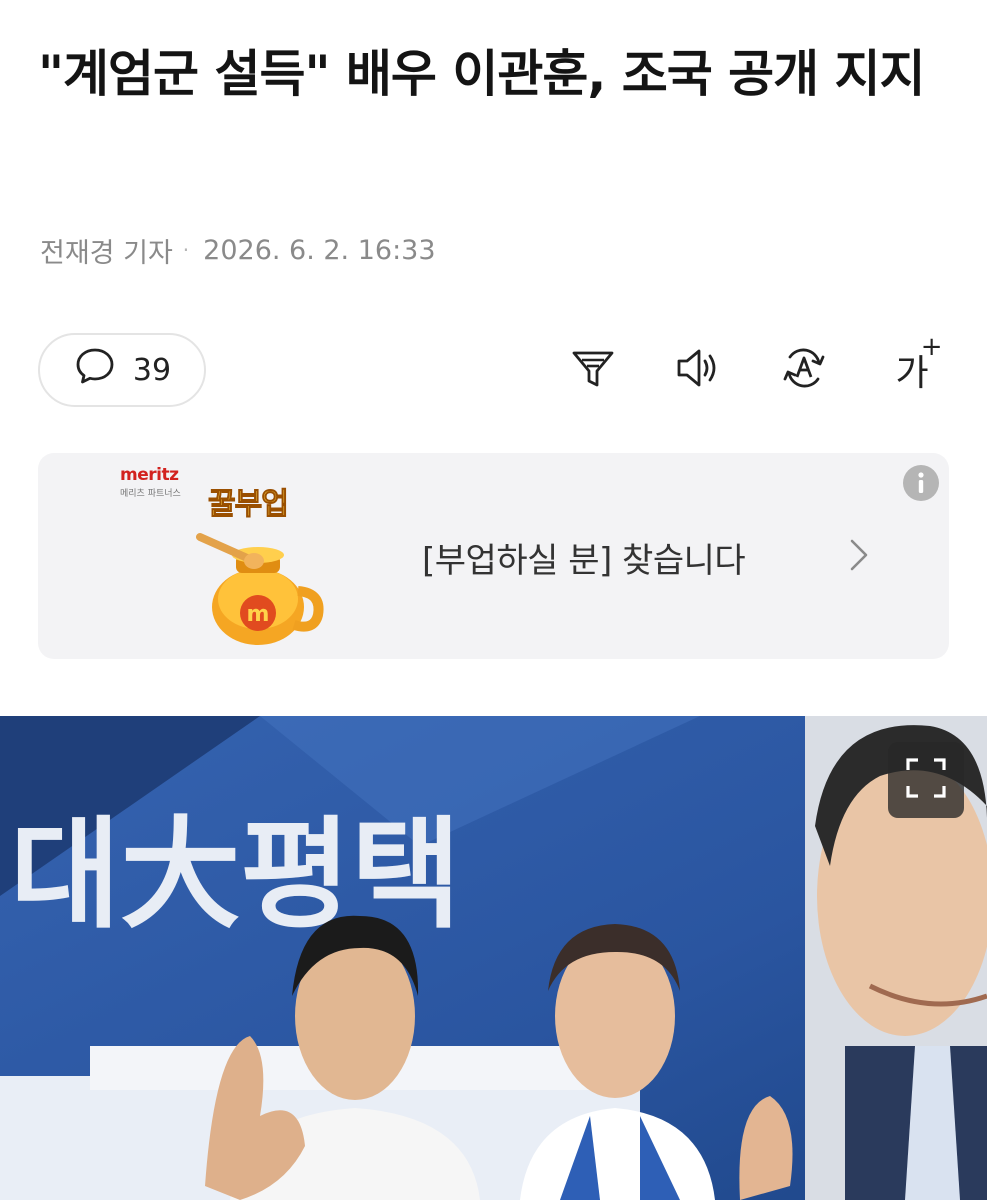 This screenshot has width=987, height=1200. I want to click on honey-pot-icon: m, so click(260, 589).